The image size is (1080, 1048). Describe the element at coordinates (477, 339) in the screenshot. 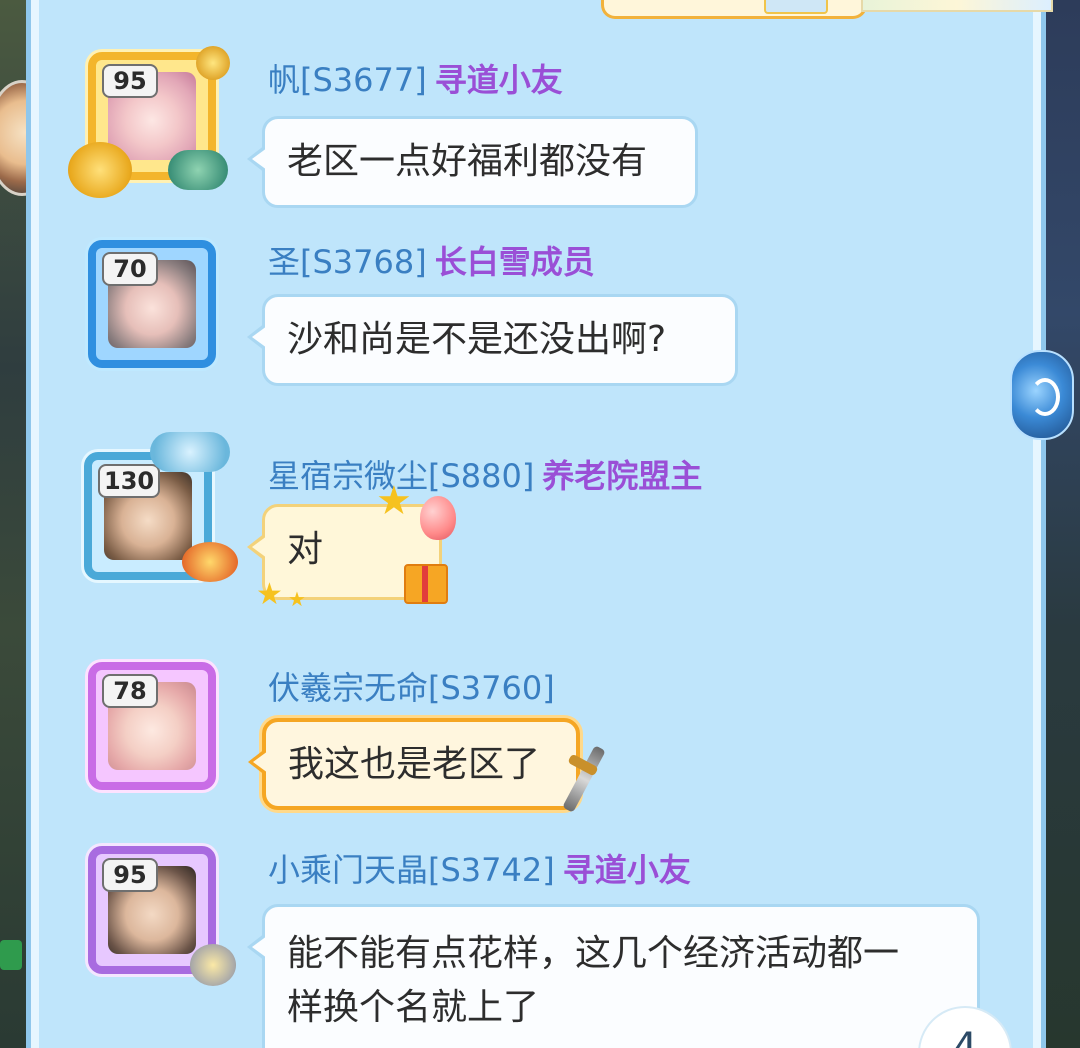

I see `message-text: 沙和尚是不是还没出啊?` at that location.